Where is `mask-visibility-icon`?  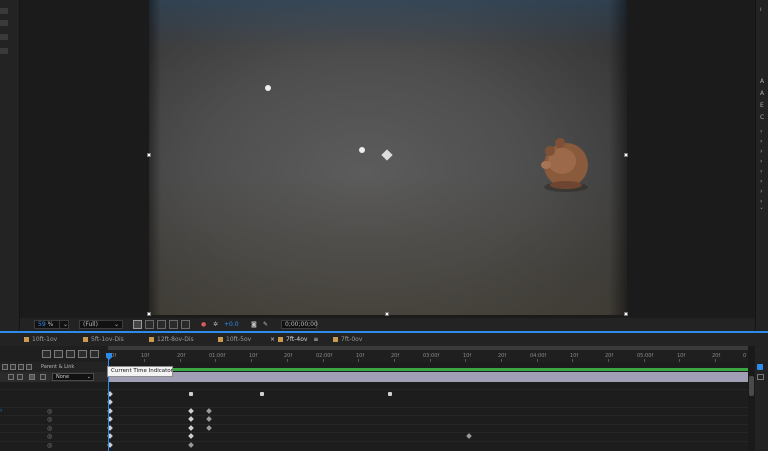
mask-visibility-icon is located at coordinates (173, 324).